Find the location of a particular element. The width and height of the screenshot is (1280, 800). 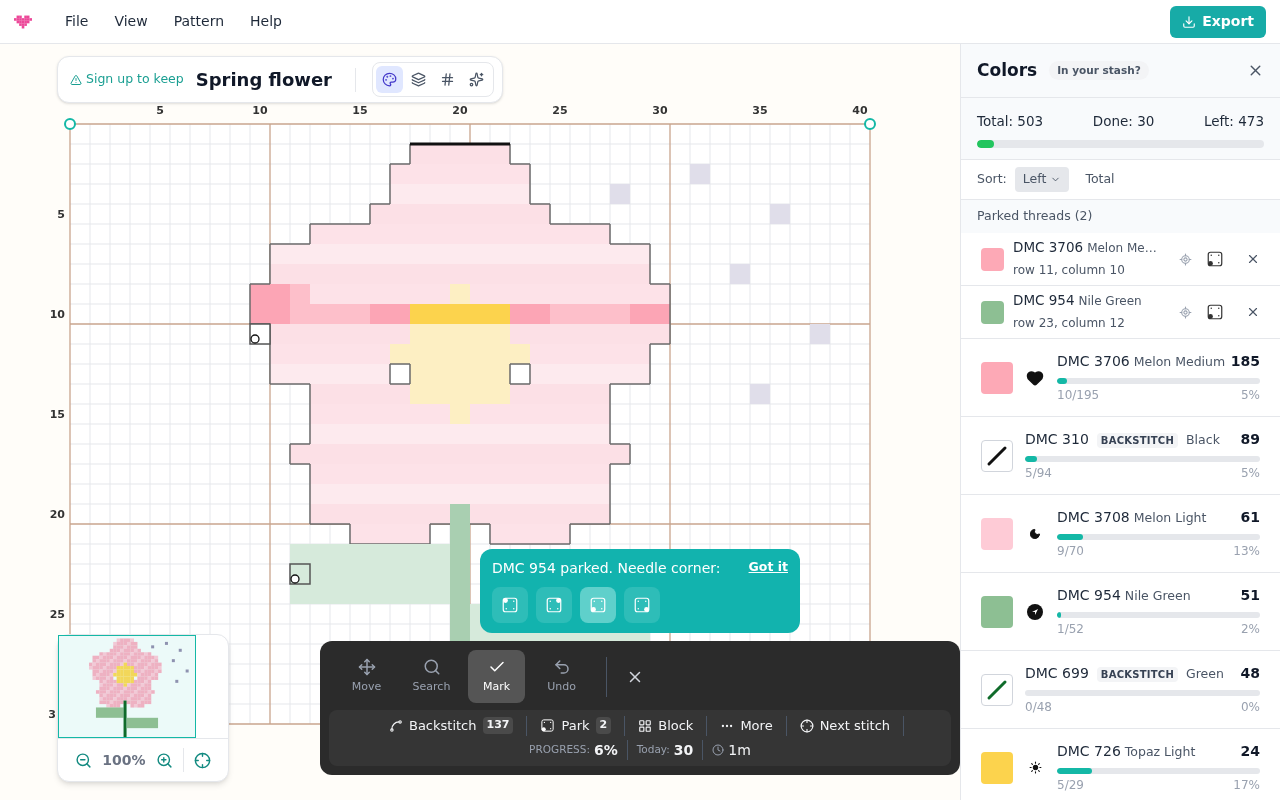

thread-progress-count: 10/195 is located at coordinates (1078, 395).